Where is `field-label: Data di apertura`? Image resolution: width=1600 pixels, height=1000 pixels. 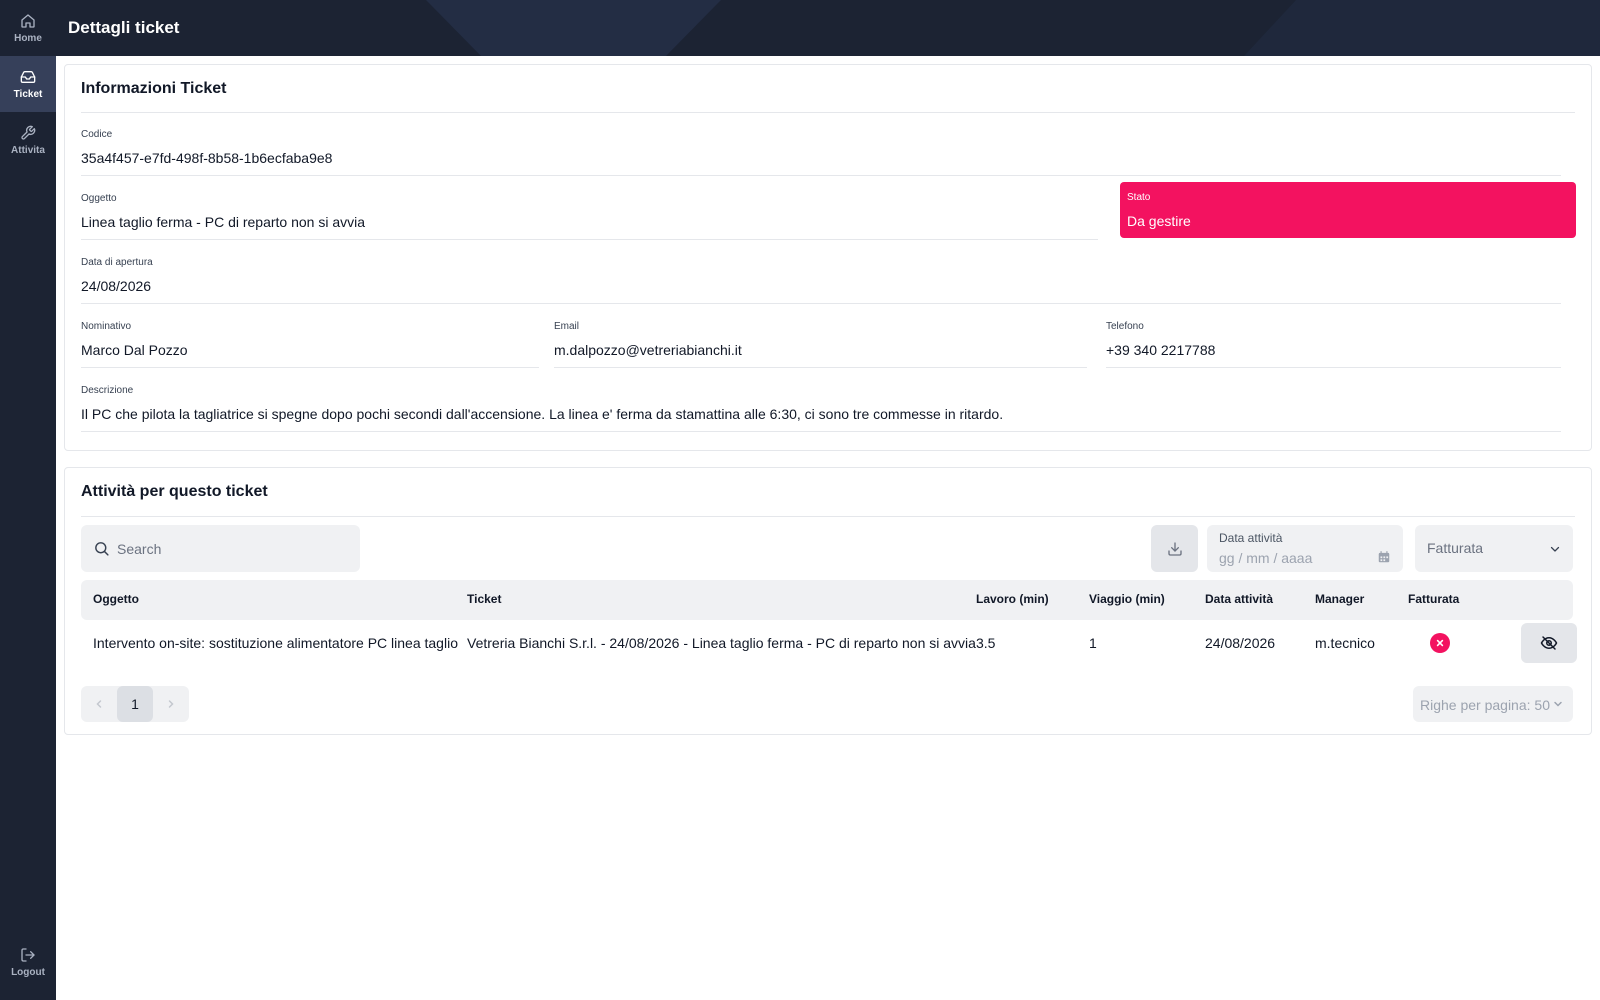
field-label: Data di apertura is located at coordinates (117, 262).